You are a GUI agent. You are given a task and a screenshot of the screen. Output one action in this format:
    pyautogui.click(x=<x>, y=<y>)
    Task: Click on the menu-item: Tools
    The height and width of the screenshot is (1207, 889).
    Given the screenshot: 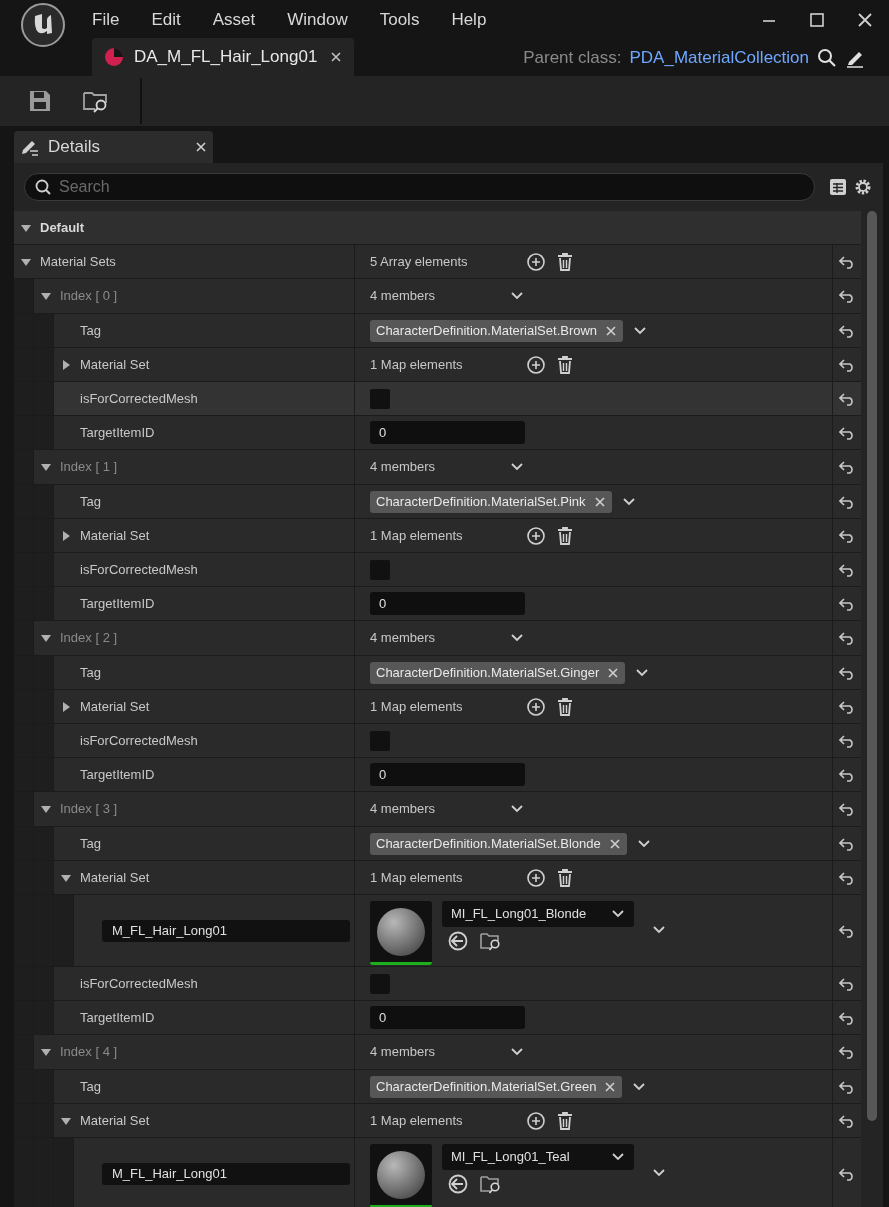 What is the action you would take?
    pyautogui.click(x=399, y=20)
    